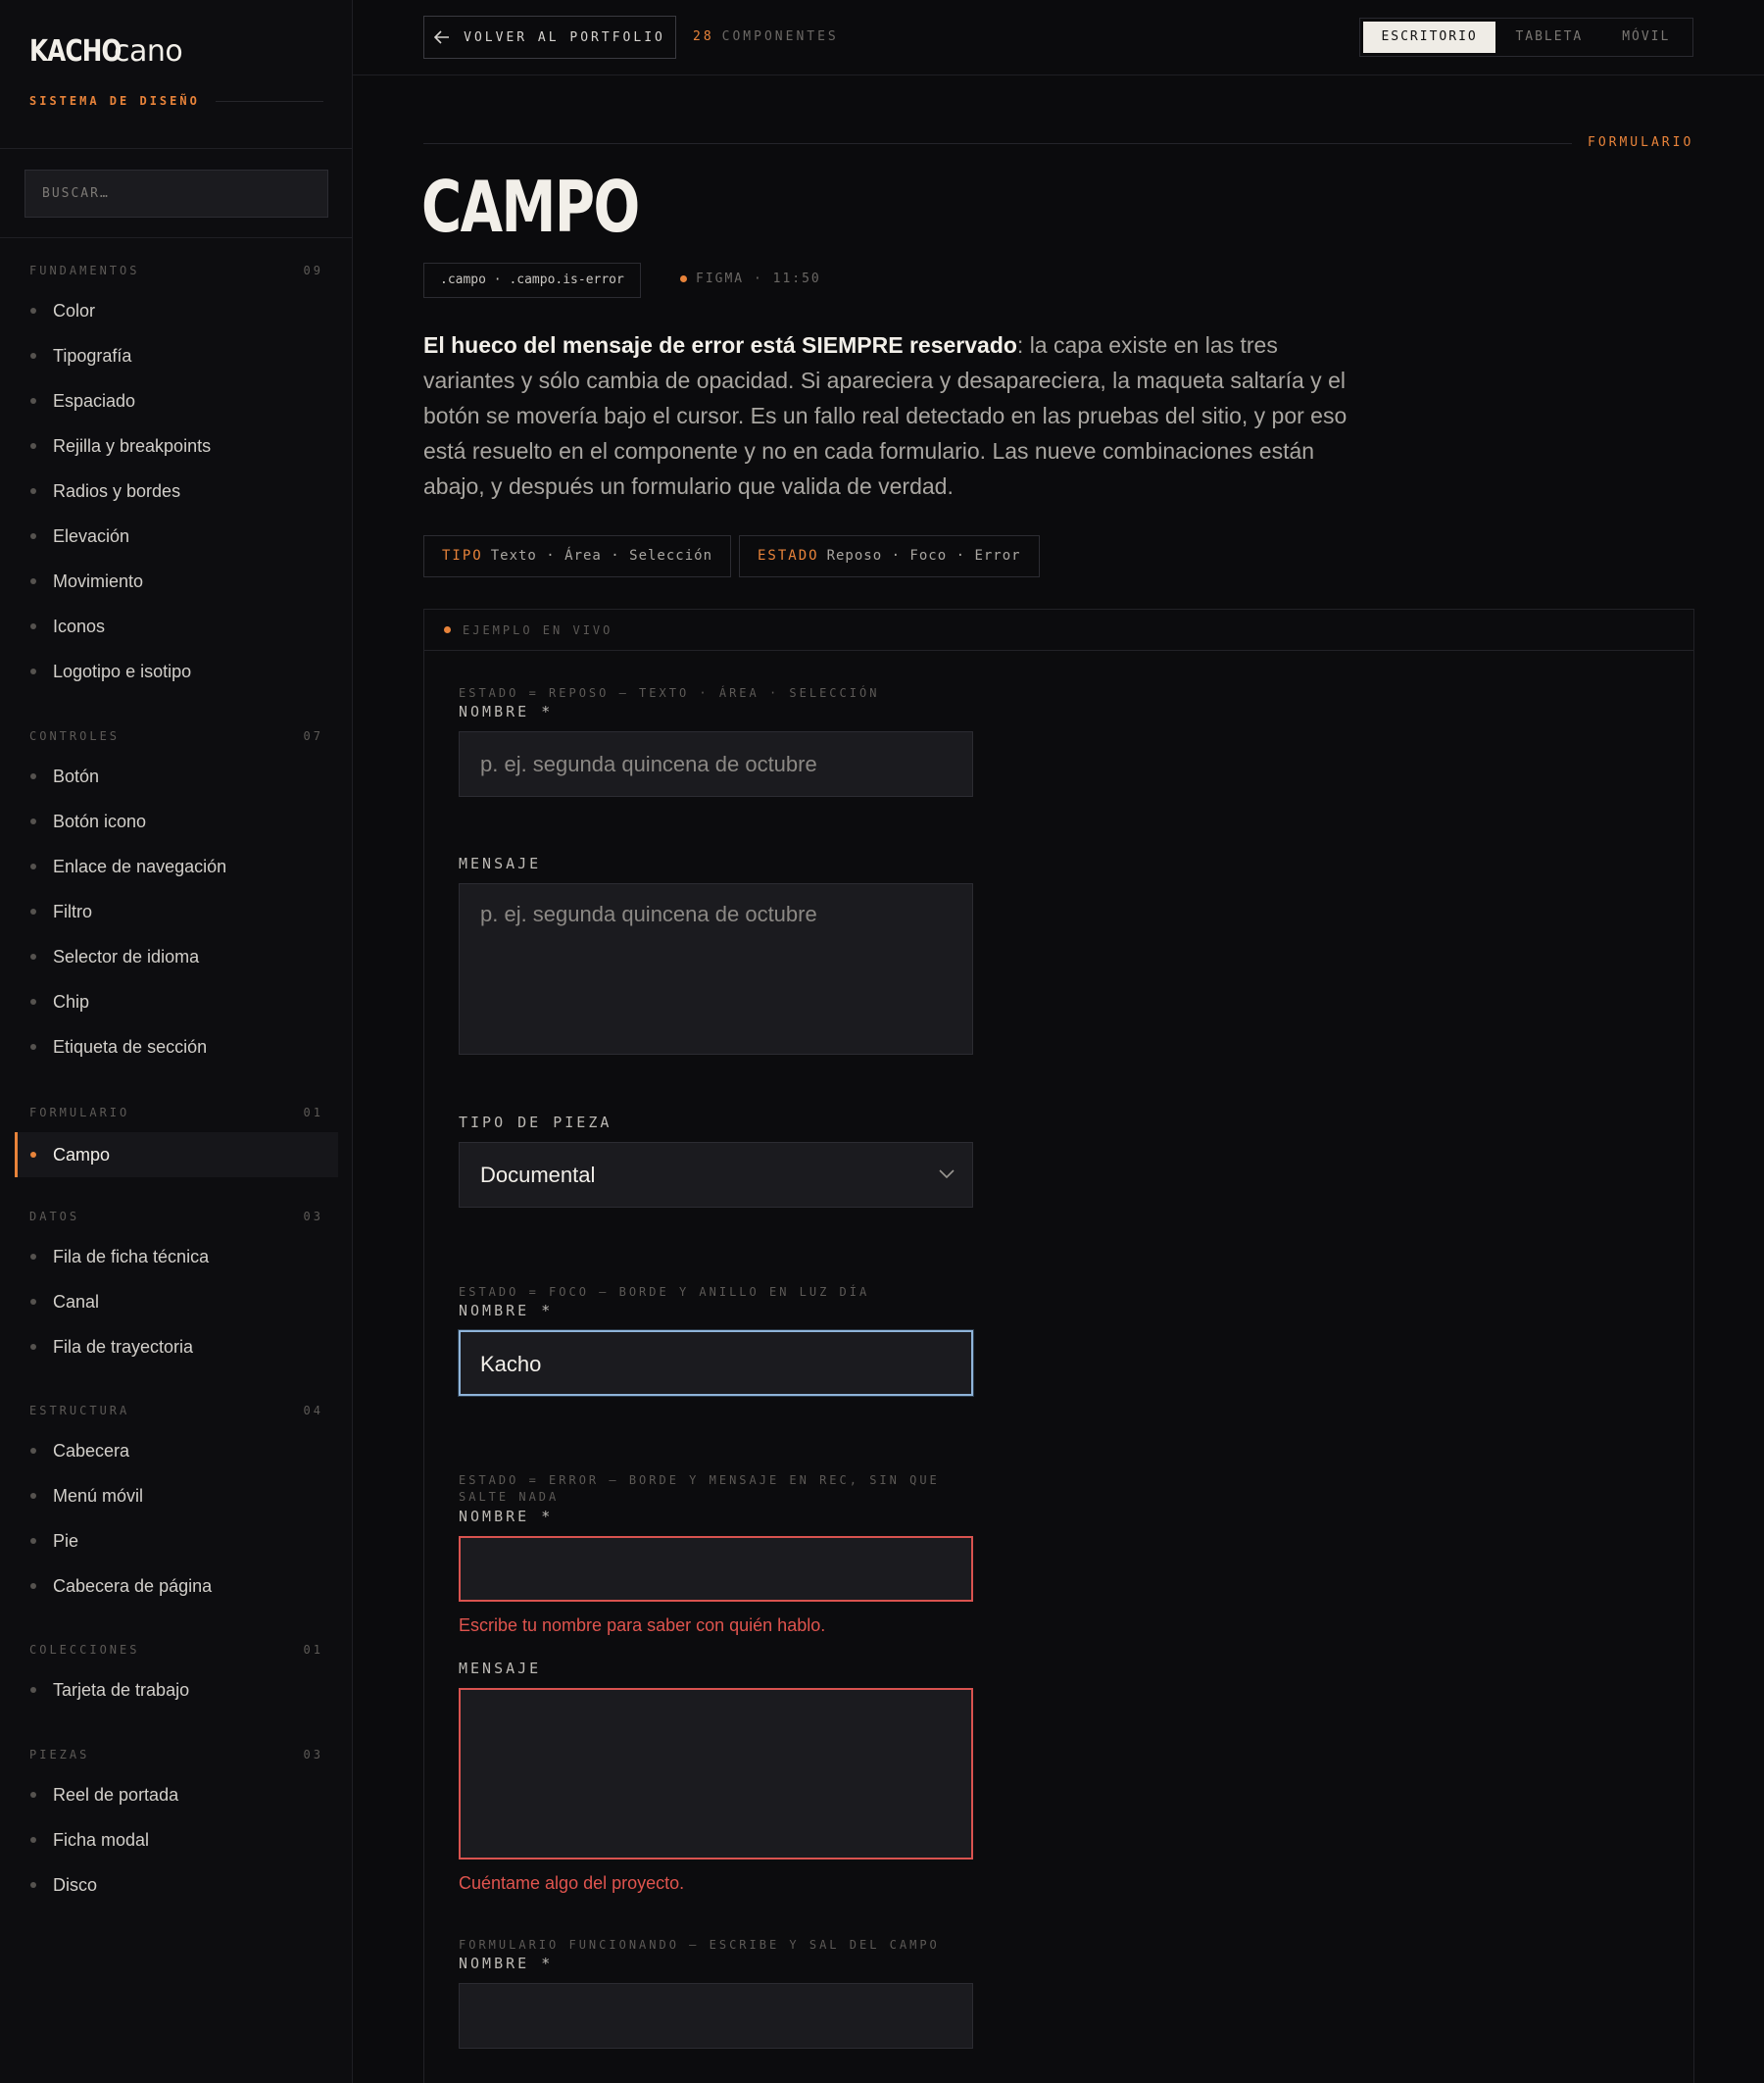  I want to click on nav-group-title: FORMULARIO, so click(79, 1112).